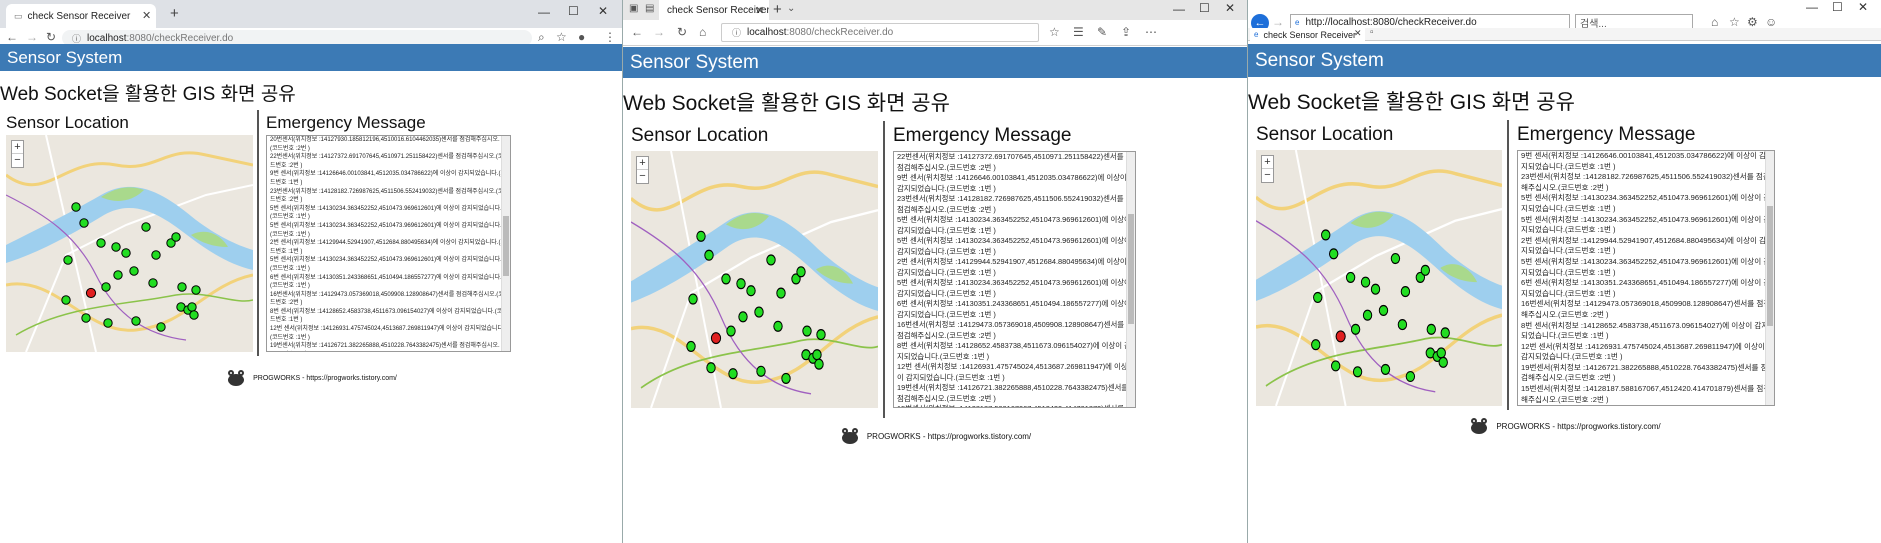 The image size is (1881, 543). What do you see at coordinates (148, 94) in the screenshot?
I see `page-subtitle: Web Socket을 활용한 GIS 화면 공유` at bounding box center [148, 94].